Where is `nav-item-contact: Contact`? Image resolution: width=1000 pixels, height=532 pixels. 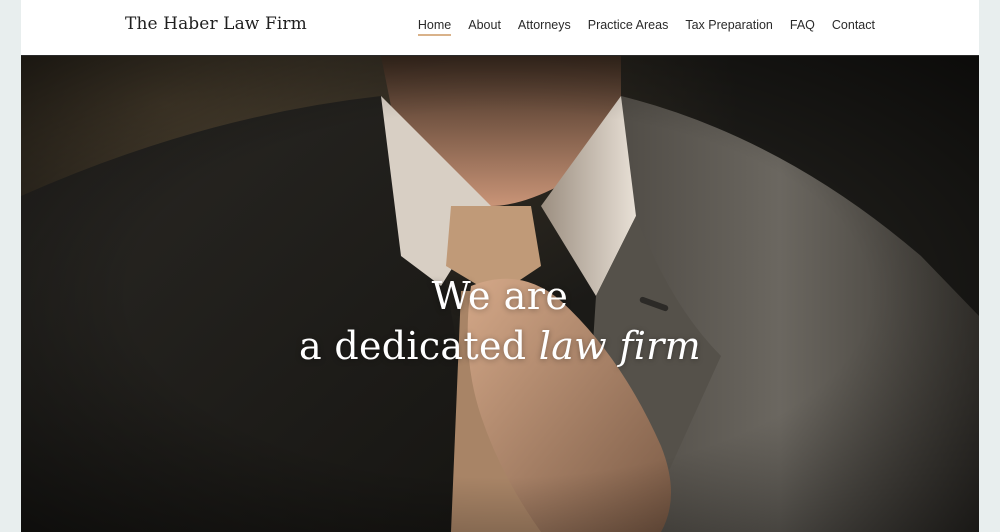
nav-item-contact: Contact is located at coordinates (853, 27).